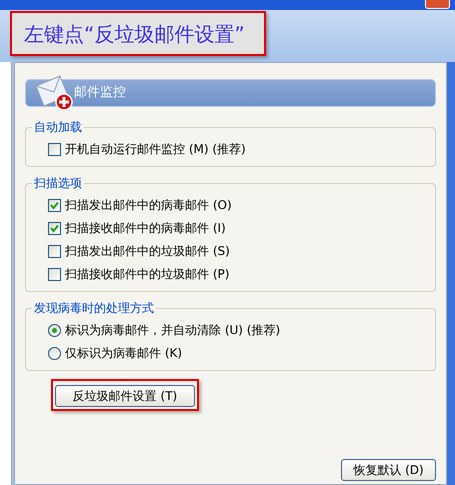 This screenshot has height=485, width=455. Describe the element at coordinates (147, 274) in the screenshot. I see `option-label: 扫描接收邮件中的垃圾邮件 (P)` at that location.